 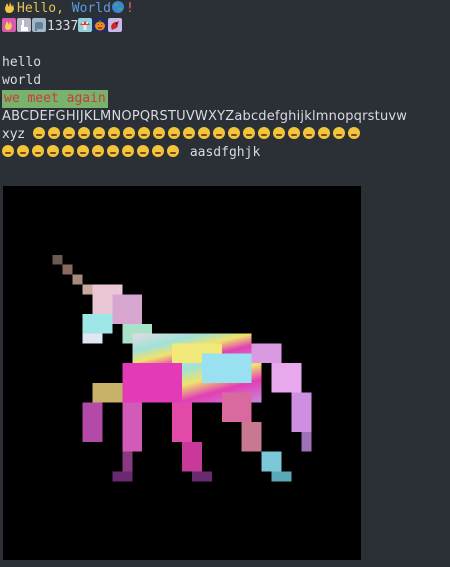 What do you see at coordinates (129, 8) in the screenshot?
I see `greeting-exclamation: !` at bounding box center [129, 8].